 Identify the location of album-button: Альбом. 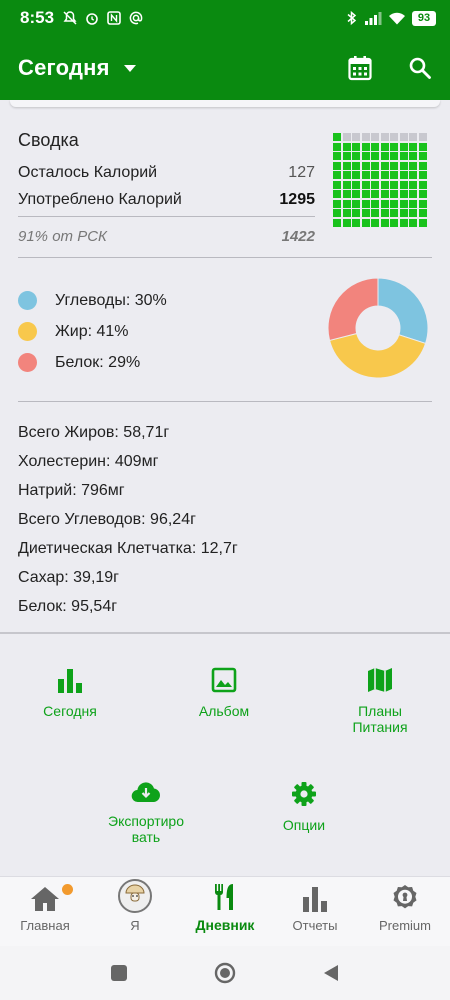
(224, 693).